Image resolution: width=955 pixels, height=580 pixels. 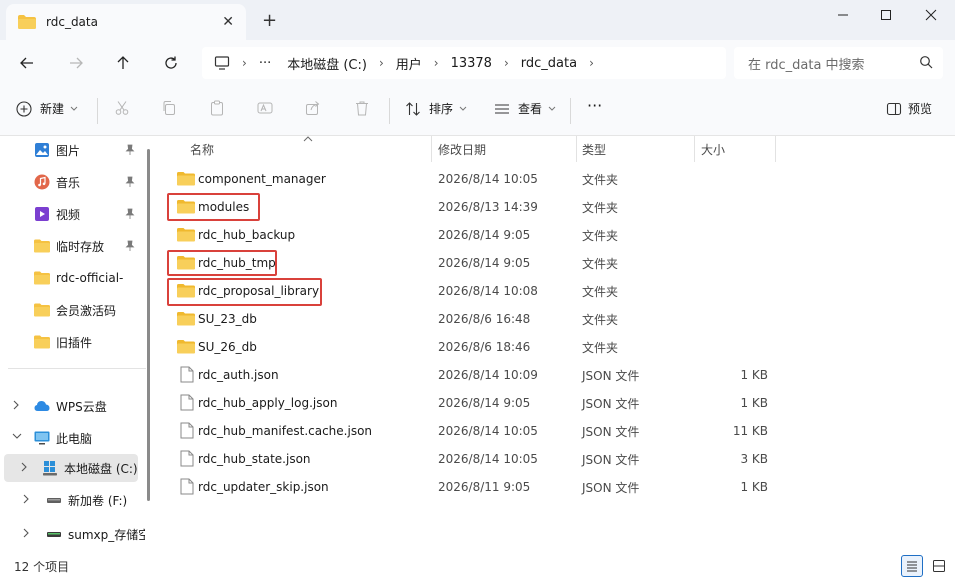 I want to click on sidebar-item-label: WPS云盘, so click(x=81, y=406).